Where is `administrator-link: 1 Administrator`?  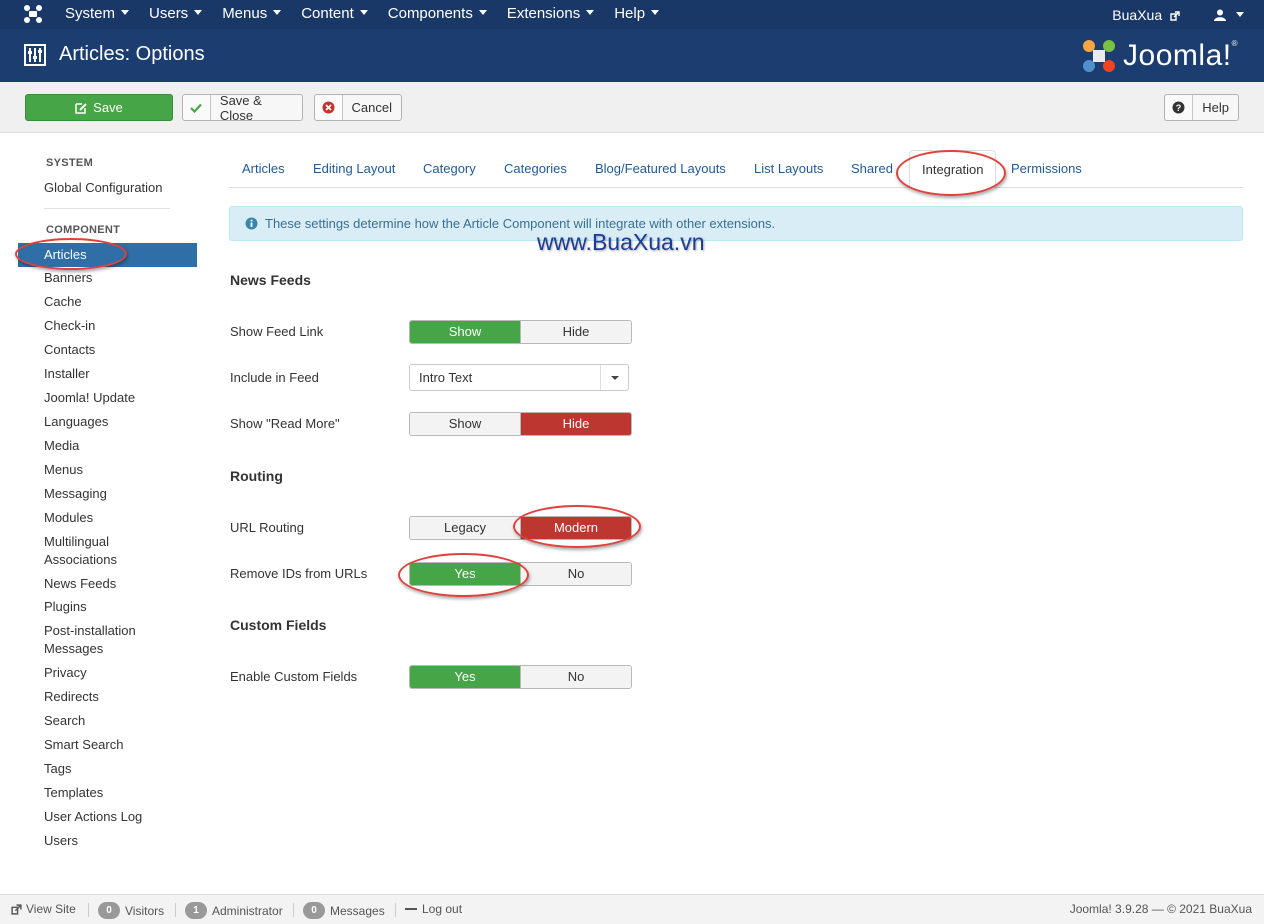 administrator-link: 1 Administrator is located at coordinates (234, 910).